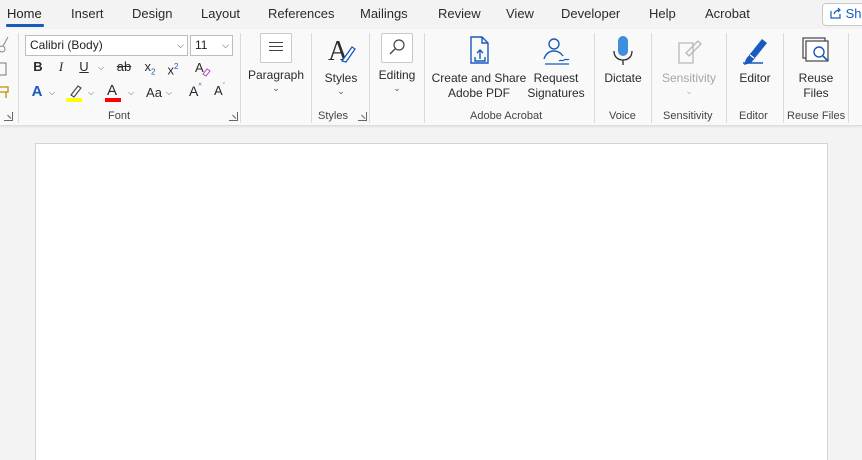 The height and width of the screenshot is (460, 862). What do you see at coordinates (556, 78) in the screenshot?
I see `request-label-1: Request` at bounding box center [556, 78].